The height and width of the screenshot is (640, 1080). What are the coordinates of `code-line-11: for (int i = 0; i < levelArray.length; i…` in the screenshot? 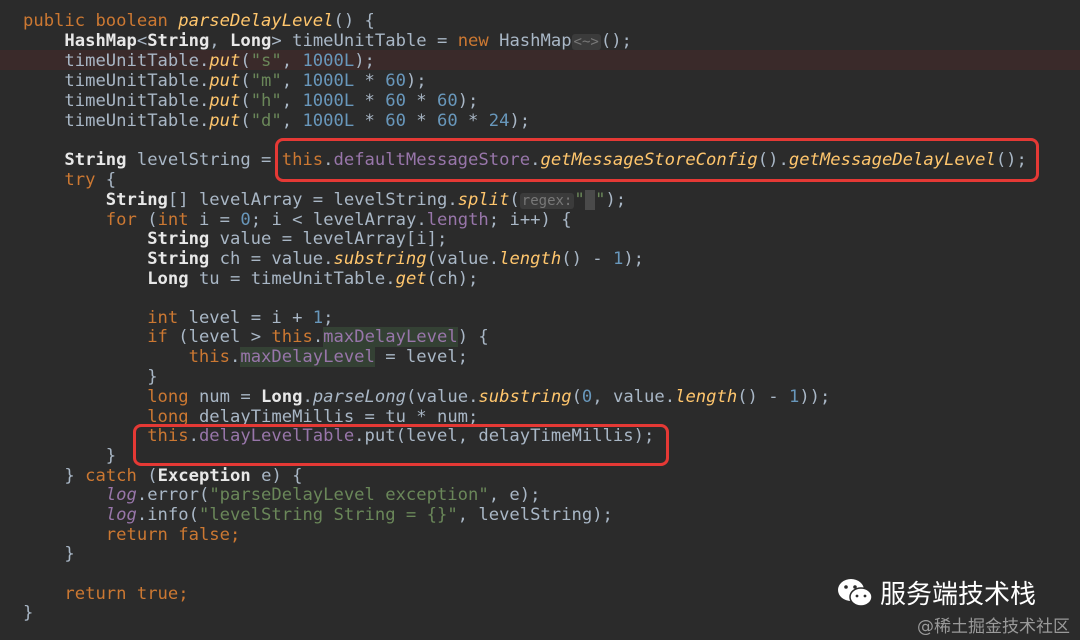 It's located at (297, 220).